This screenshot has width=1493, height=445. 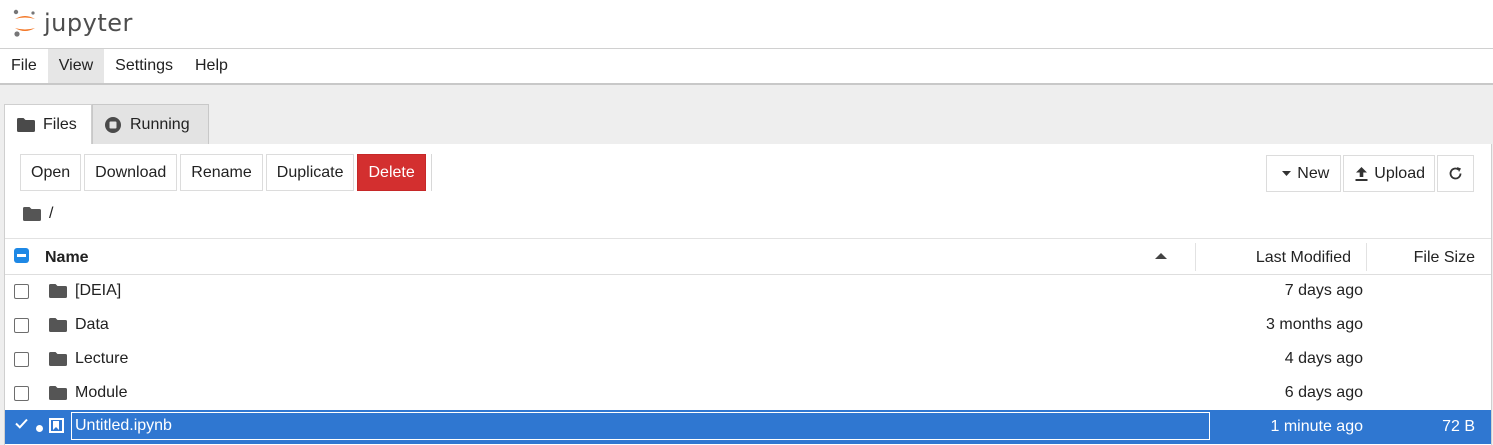 I want to click on menu-help: Help, so click(x=211, y=66).